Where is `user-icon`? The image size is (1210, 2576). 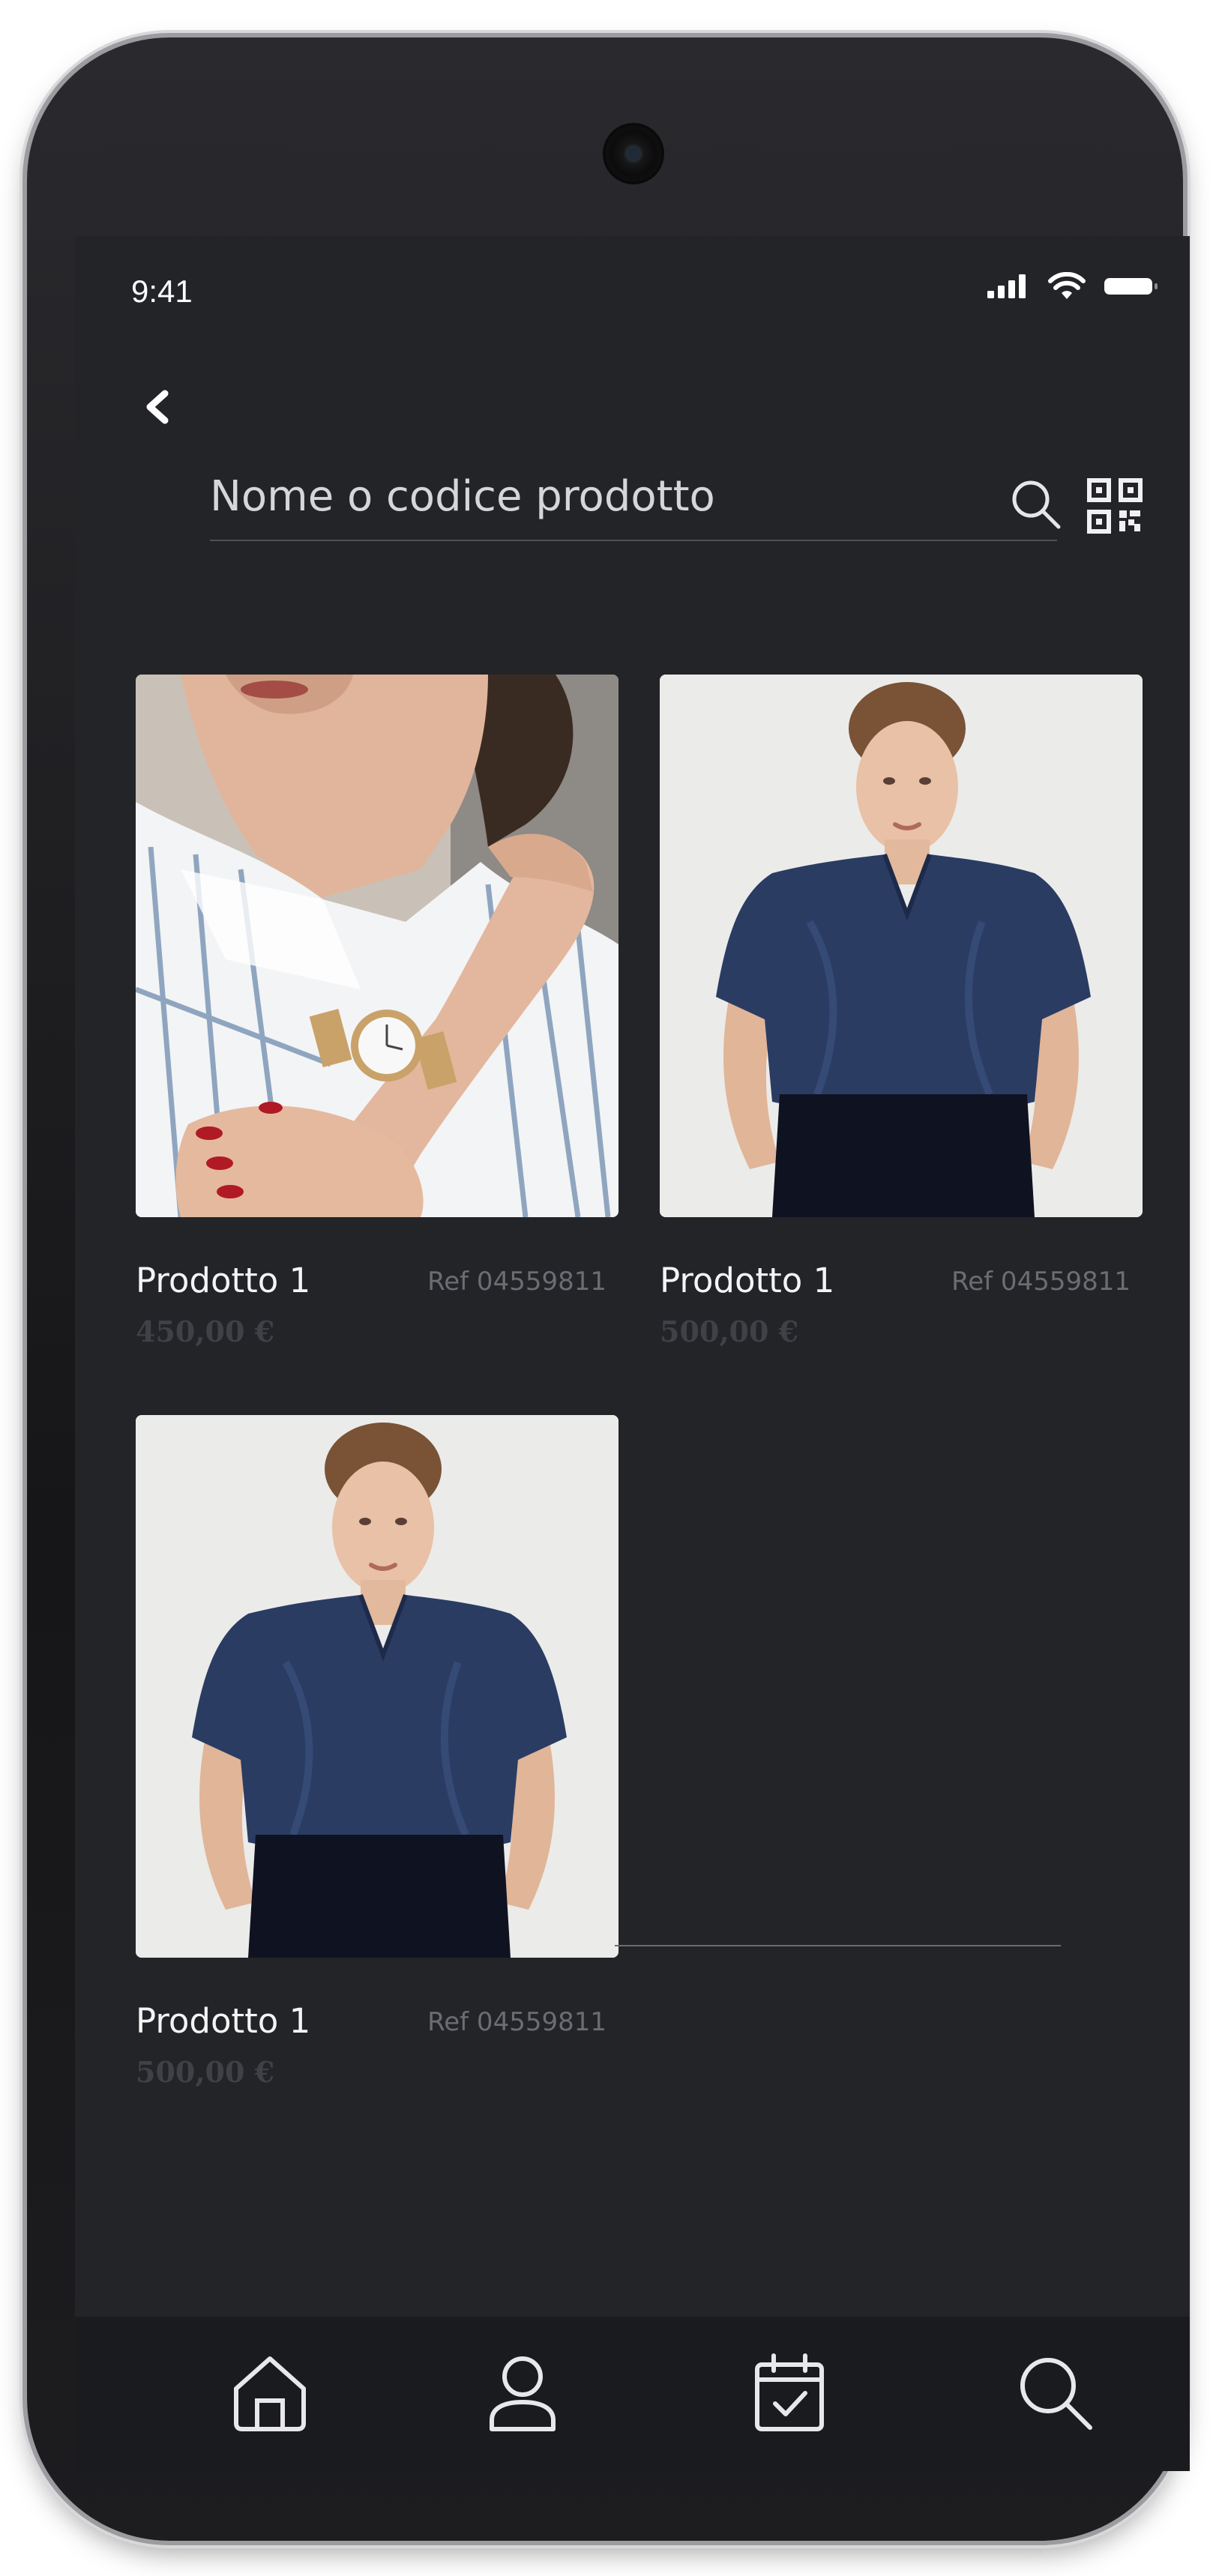
user-icon is located at coordinates (522, 2394).